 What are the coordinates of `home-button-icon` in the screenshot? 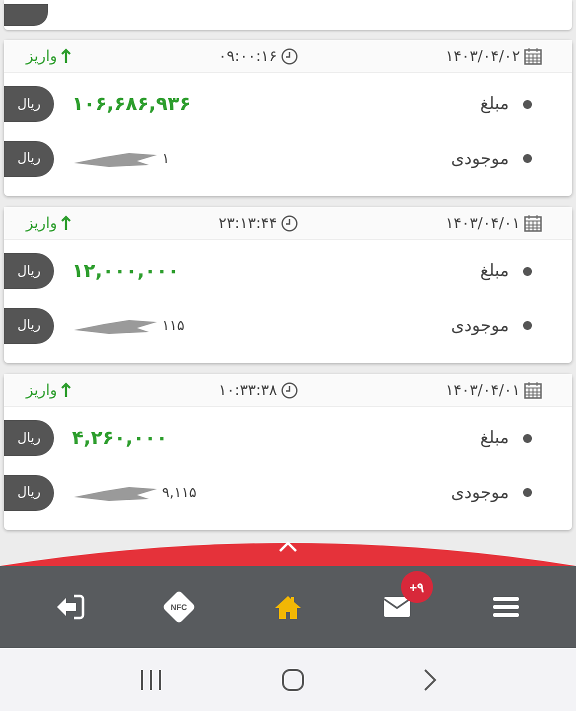 It's located at (293, 680).